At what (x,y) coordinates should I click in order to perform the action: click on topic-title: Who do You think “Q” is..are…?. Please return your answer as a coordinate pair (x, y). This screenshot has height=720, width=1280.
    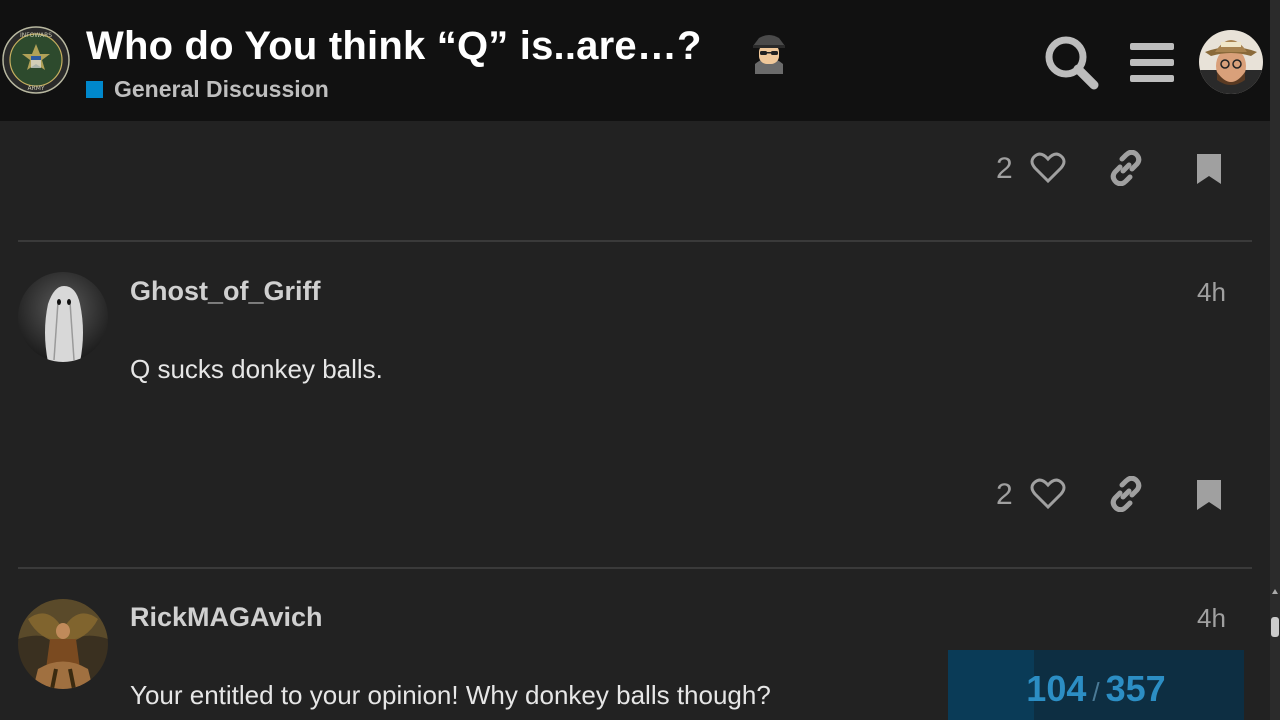
    Looking at the image, I should click on (394, 46).